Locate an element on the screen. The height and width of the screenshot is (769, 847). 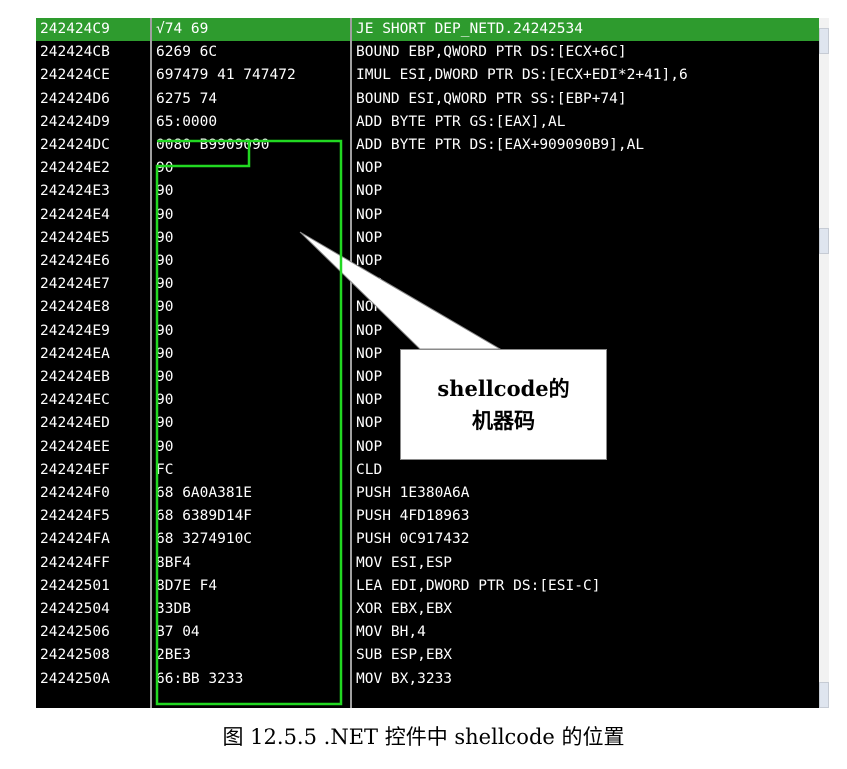
callout-line-1: shellcode的 is located at coordinates (503, 388).